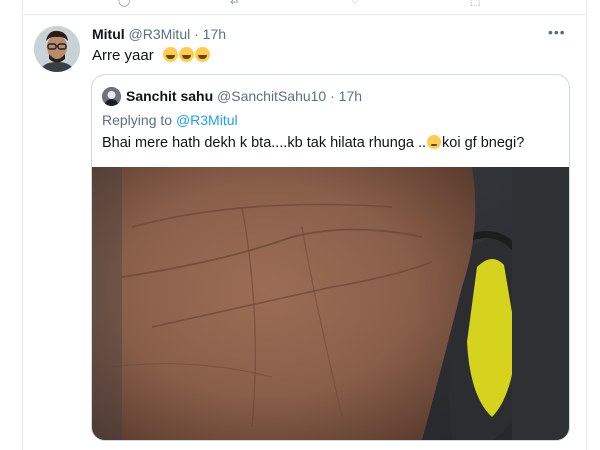 This screenshot has width=600, height=450. What do you see at coordinates (355, 4) in the screenshot?
I see `like-icon: ♡` at bounding box center [355, 4].